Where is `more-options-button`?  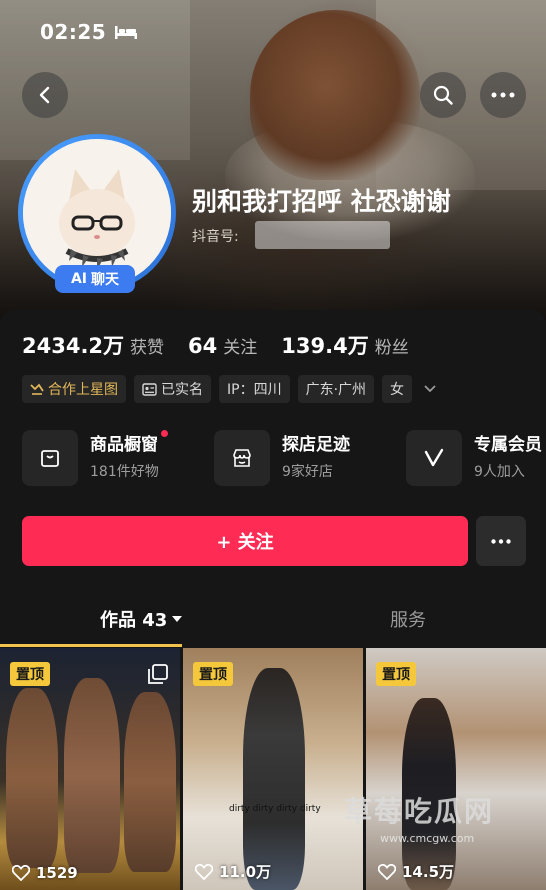 more-options-button is located at coordinates (503, 95).